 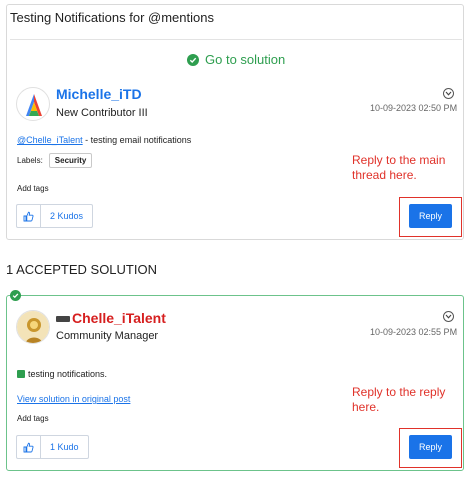 What do you see at coordinates (137, 140) in the screenshot?
I see `post-body-text: - testing email notifications` at bounding box center [137, 140].